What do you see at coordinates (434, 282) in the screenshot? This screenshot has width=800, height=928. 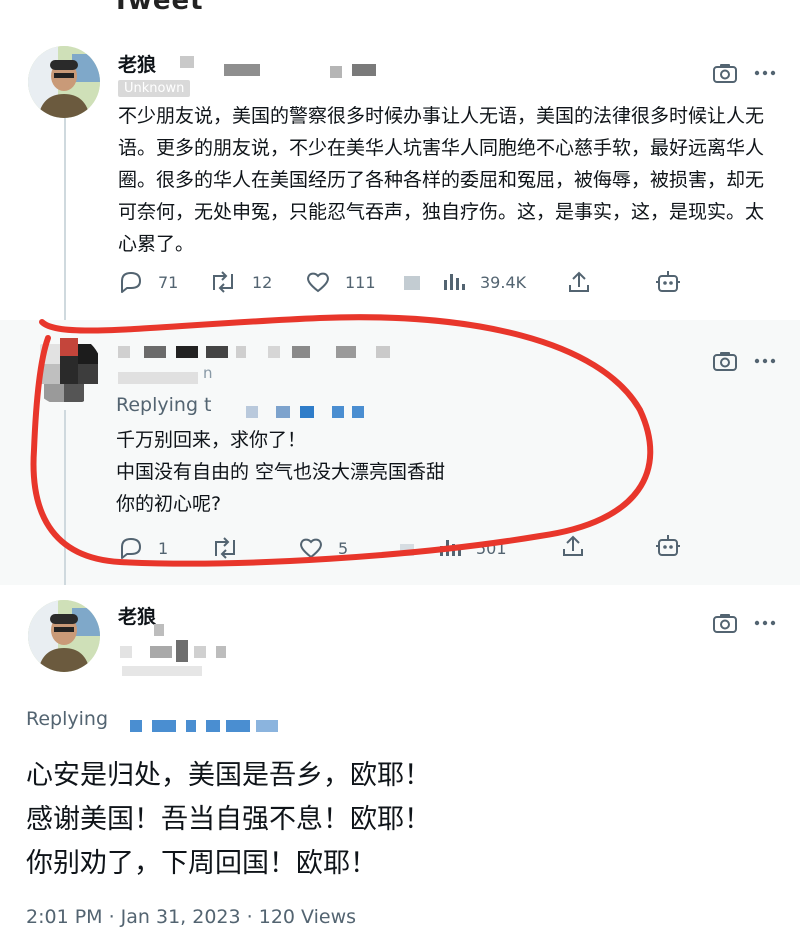 I see `views-icon` at bounding box center [434, 282].